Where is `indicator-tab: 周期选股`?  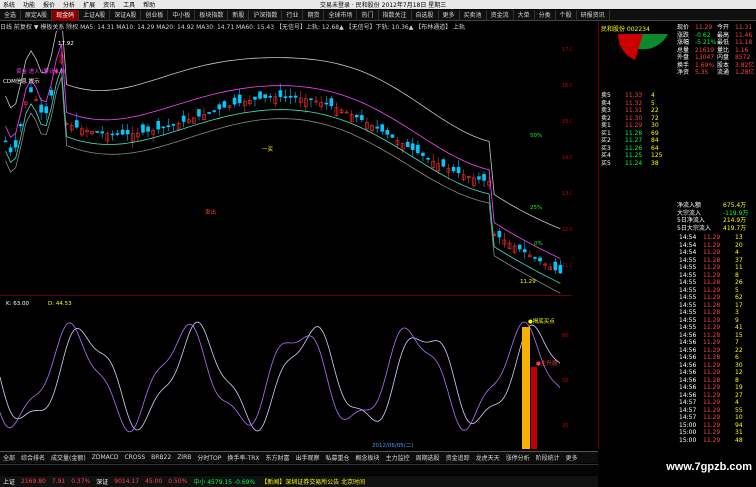 indicator-tab: 周期选股 is located at coordinates (428, 457).